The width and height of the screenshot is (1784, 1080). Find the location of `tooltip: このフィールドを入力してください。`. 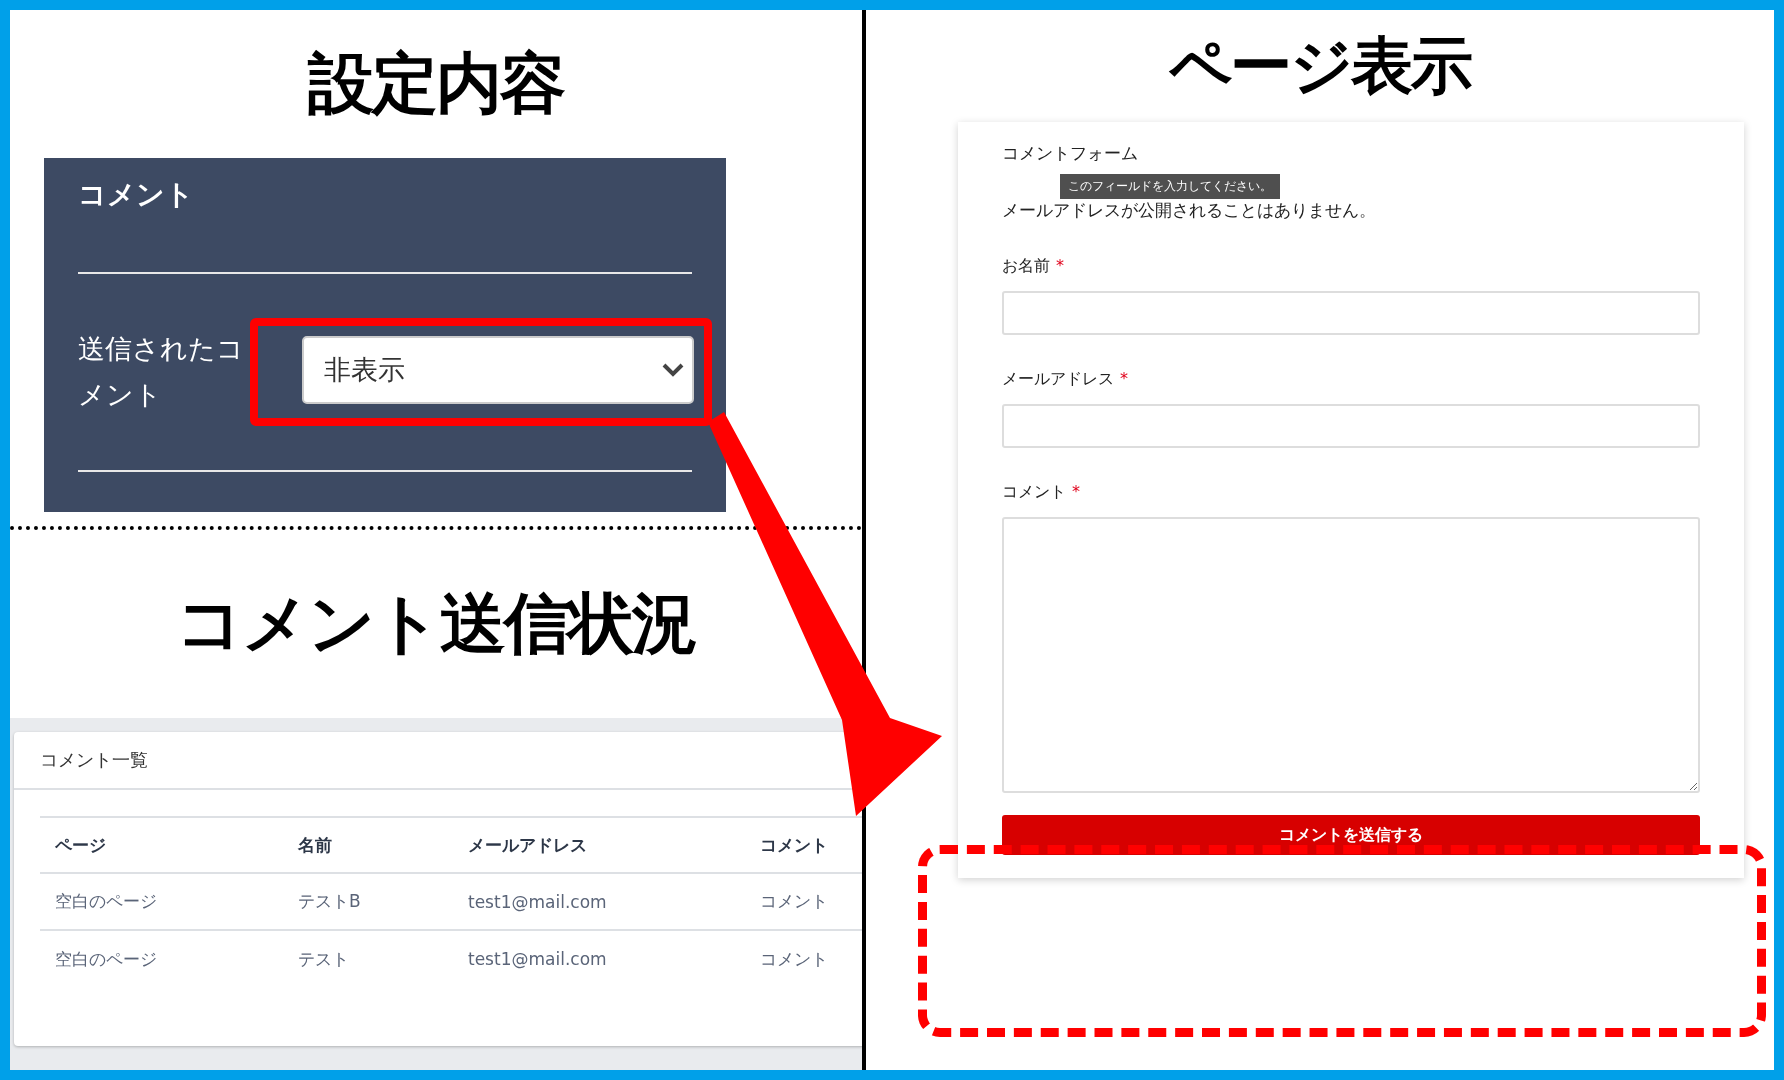

tooltip: このフィールドを入力してください。 is located at coordinates (1170, 186).